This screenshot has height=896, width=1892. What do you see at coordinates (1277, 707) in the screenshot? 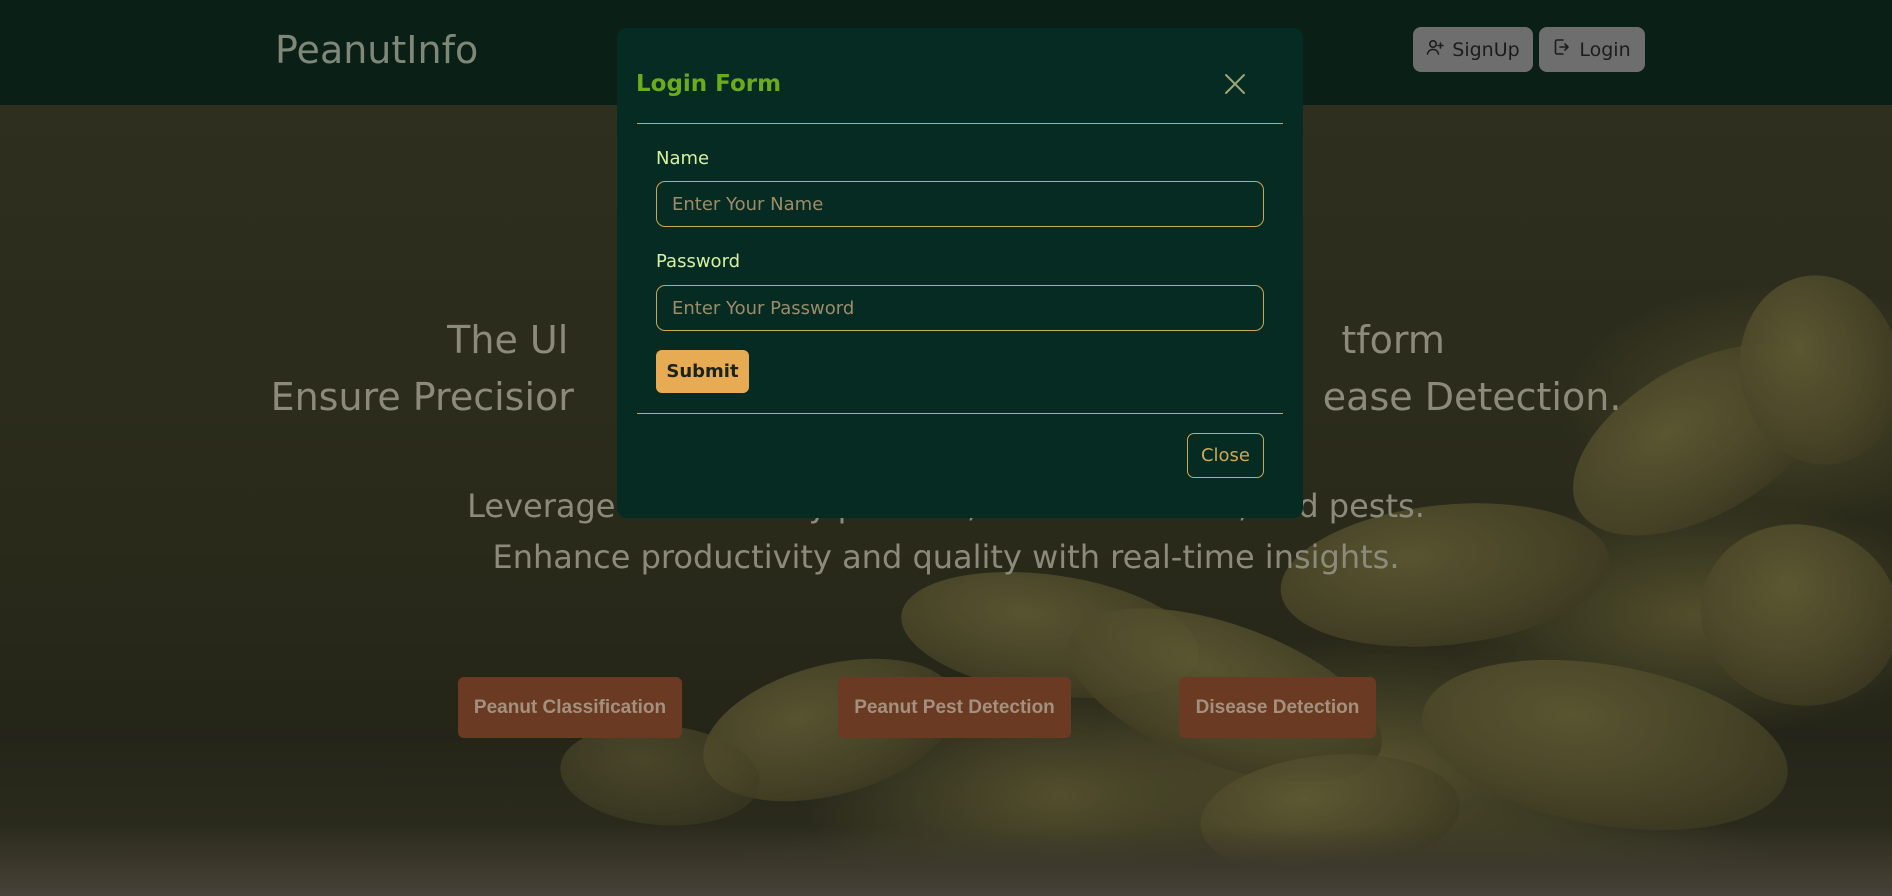
I see `disease-detection-button: Disease Detection` at bounding box center [1277, 707].